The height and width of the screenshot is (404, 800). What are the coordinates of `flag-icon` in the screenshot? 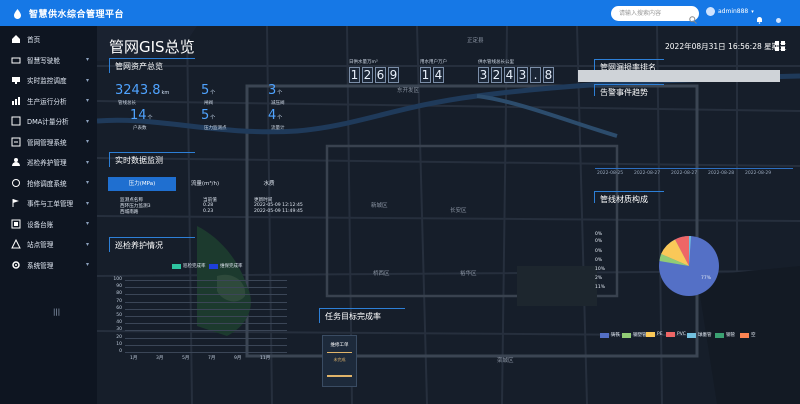 It's located at (16, 203).